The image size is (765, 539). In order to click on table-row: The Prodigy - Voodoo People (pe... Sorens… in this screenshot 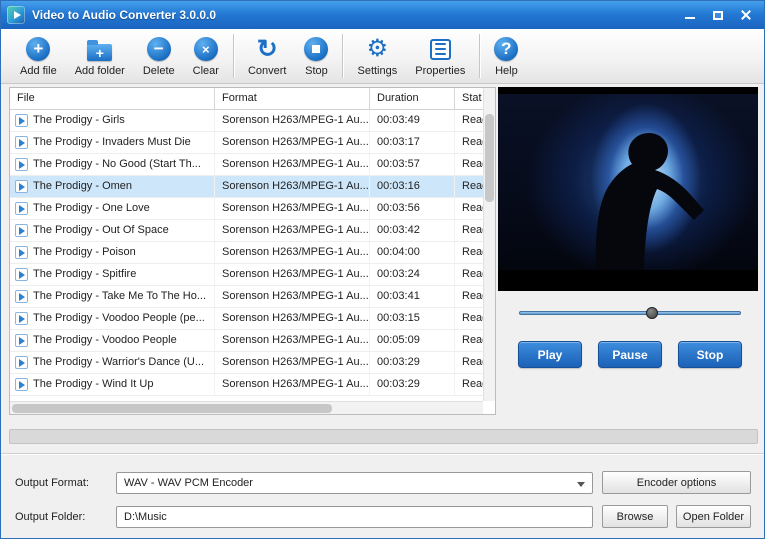, I will do `click(246, 319)`.